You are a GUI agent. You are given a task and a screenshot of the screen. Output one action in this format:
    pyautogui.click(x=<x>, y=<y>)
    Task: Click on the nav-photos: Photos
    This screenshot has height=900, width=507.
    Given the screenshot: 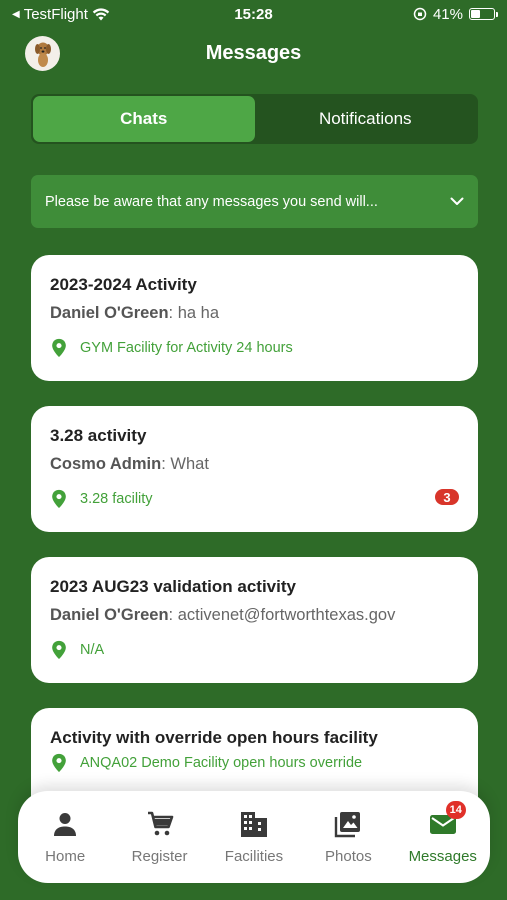 What is the action you would take?
    pyautogui.click(x=348, y=837)
    